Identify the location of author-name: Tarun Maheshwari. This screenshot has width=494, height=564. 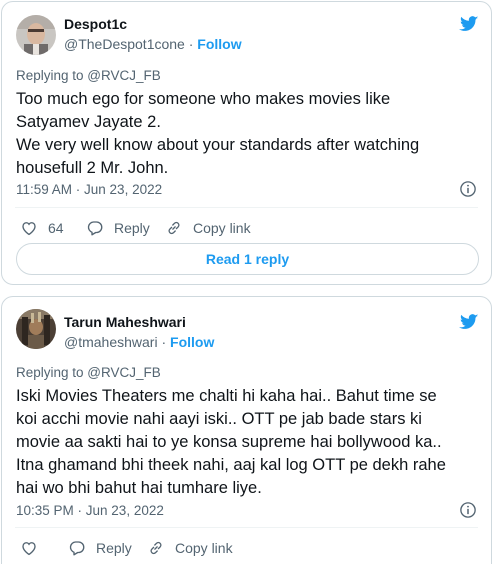
(125, 322).